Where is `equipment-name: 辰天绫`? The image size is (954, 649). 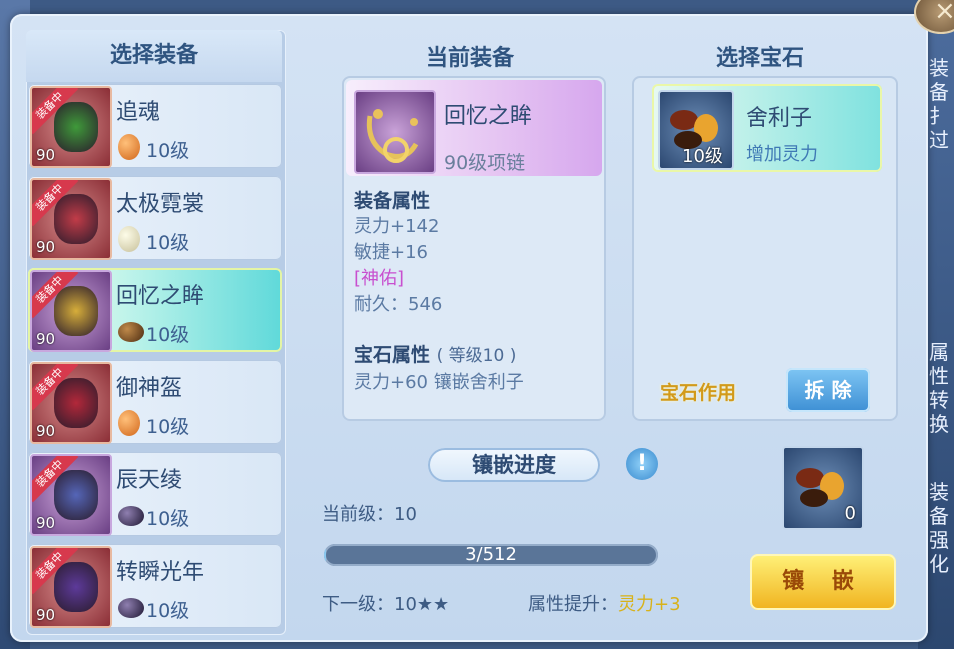 equipment-name: 辰天绫 is located at coordinates (149, 480).